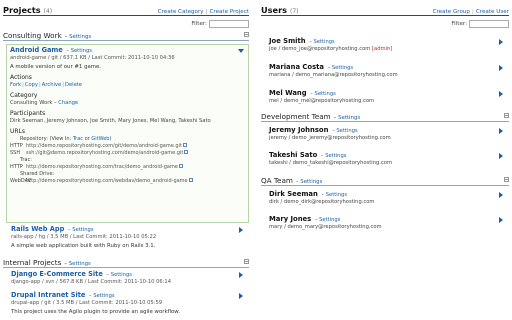  What do you see at coordinates (126, 263) in the screenshot?
I see `category-header-internal: Internal Projects – Settings` at bounding box center [126, 263].